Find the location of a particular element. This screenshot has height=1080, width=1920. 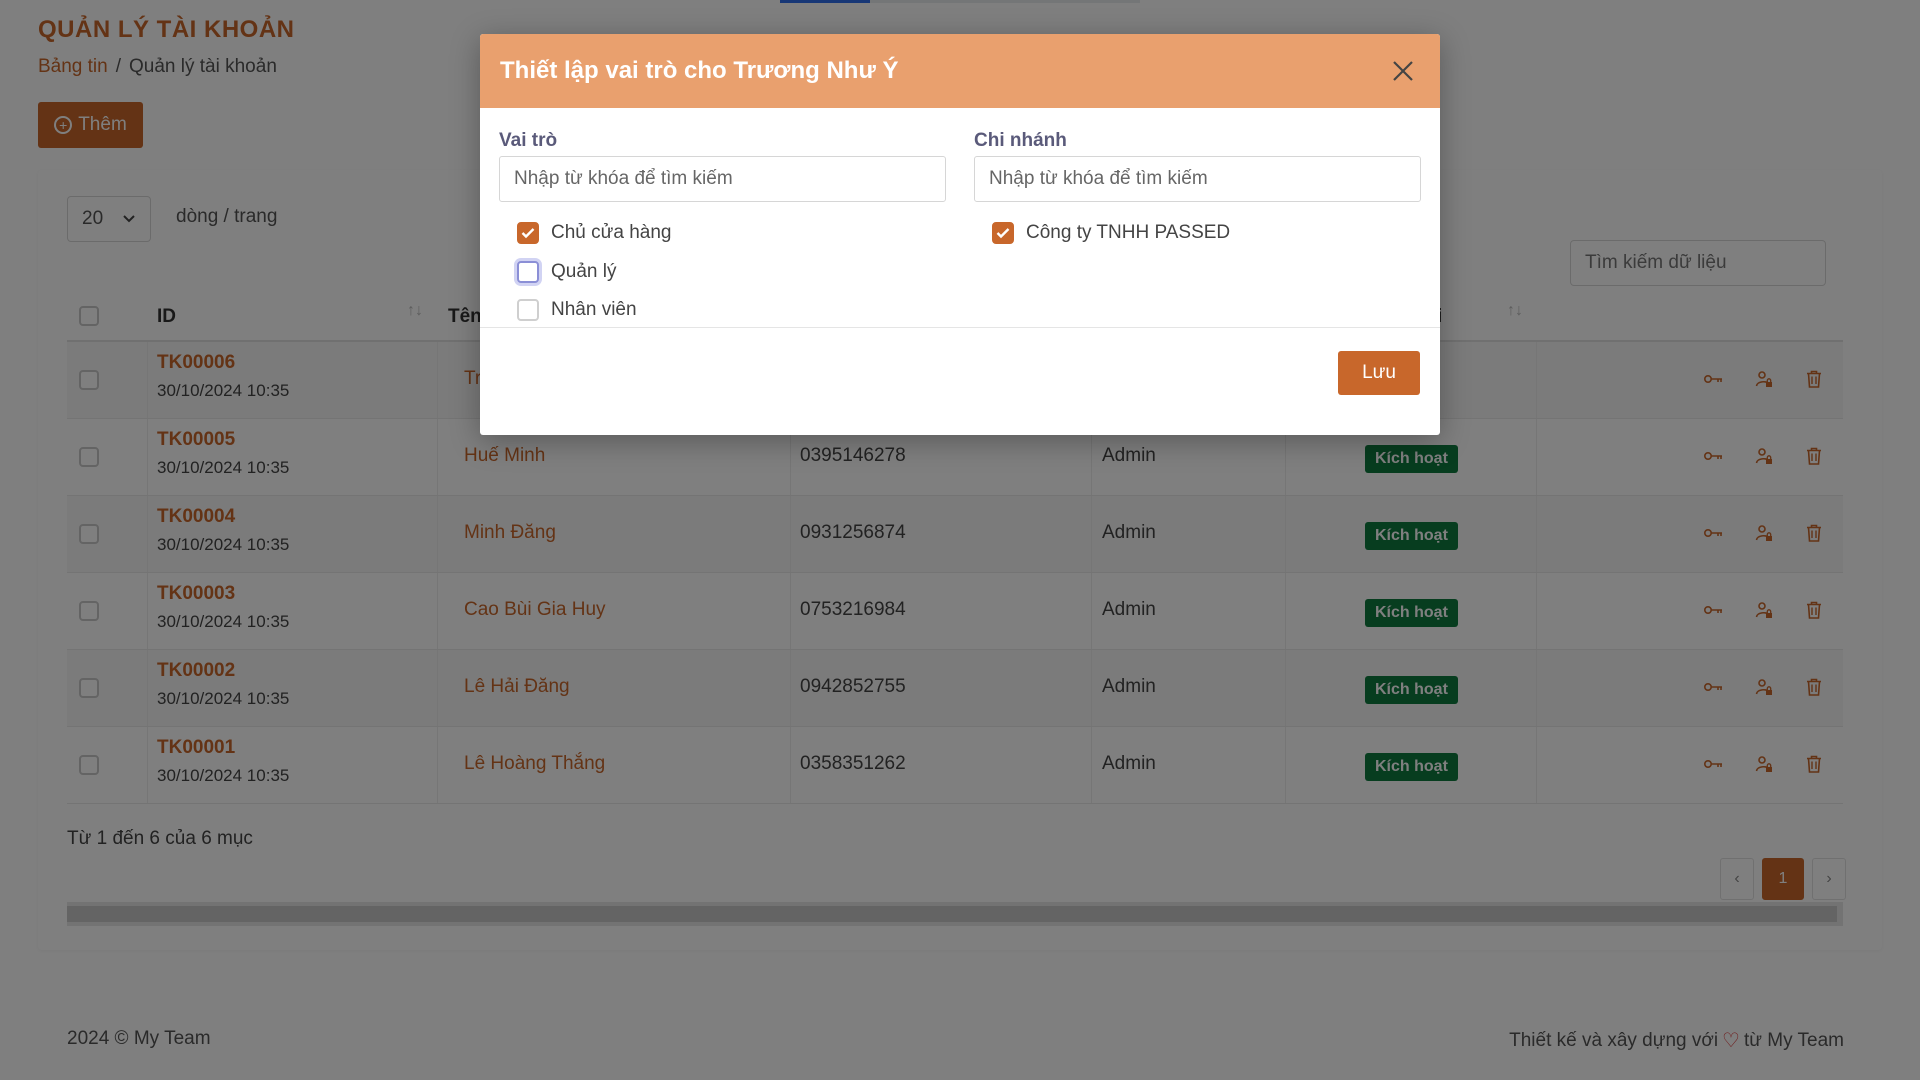

branch-search-input: Nhập từ khóa để tìm kiếm is located at coordinates (1197, 179).